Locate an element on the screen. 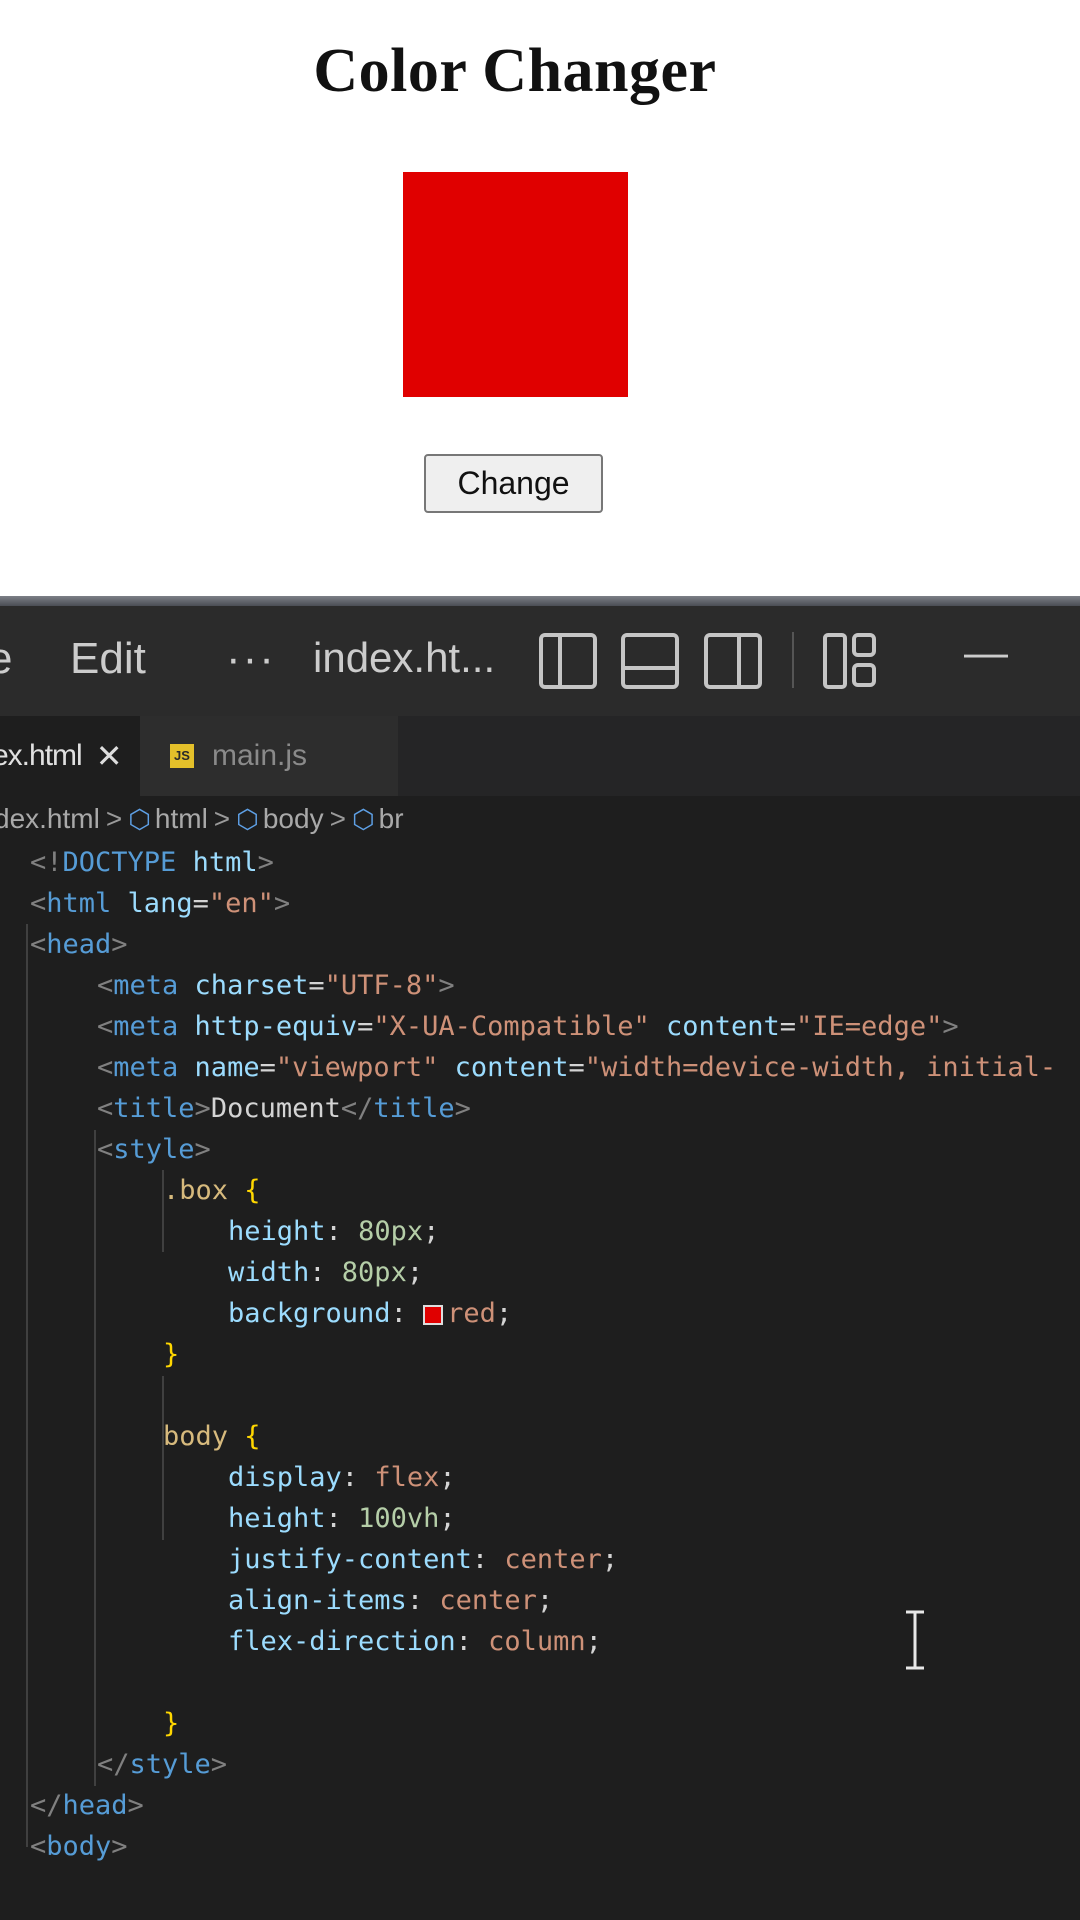 The image size is (1080, 1920). menu-edit: Edit is located at coordinates (108, 659).